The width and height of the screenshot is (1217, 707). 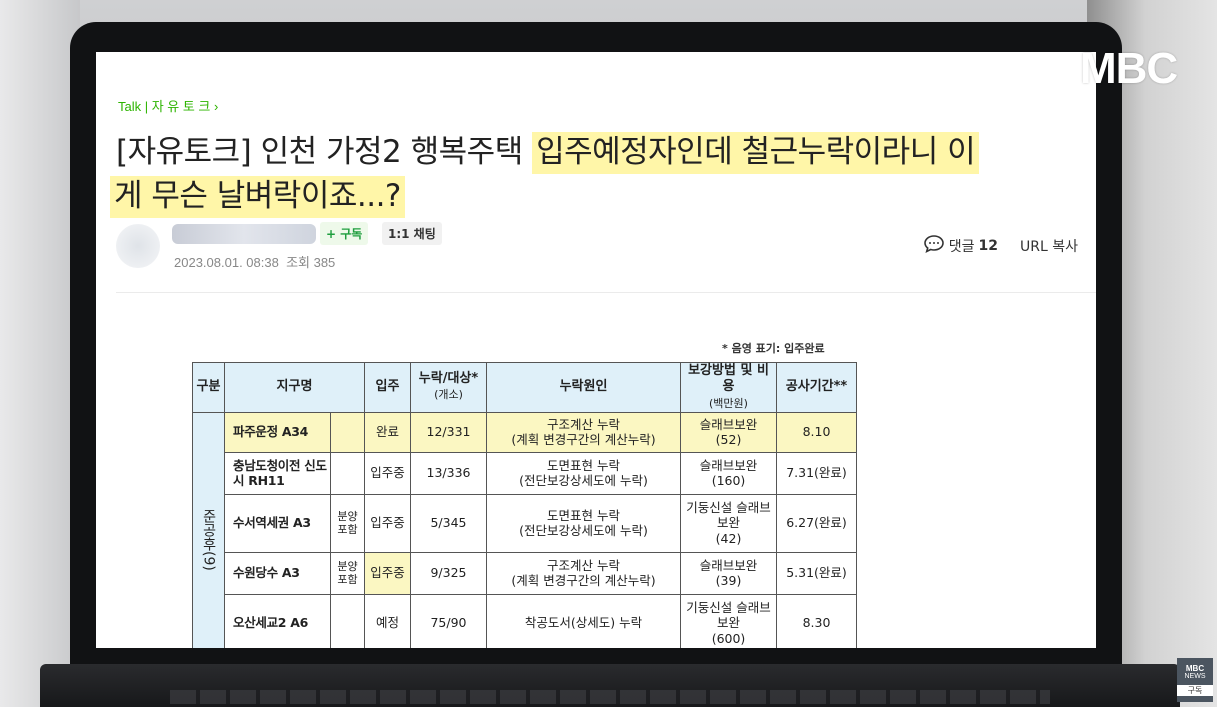 What do you see at coordinates (216, 106) in the screenshot?
I see `chevron-right-icon: ›` at bounding box center [216, 106].